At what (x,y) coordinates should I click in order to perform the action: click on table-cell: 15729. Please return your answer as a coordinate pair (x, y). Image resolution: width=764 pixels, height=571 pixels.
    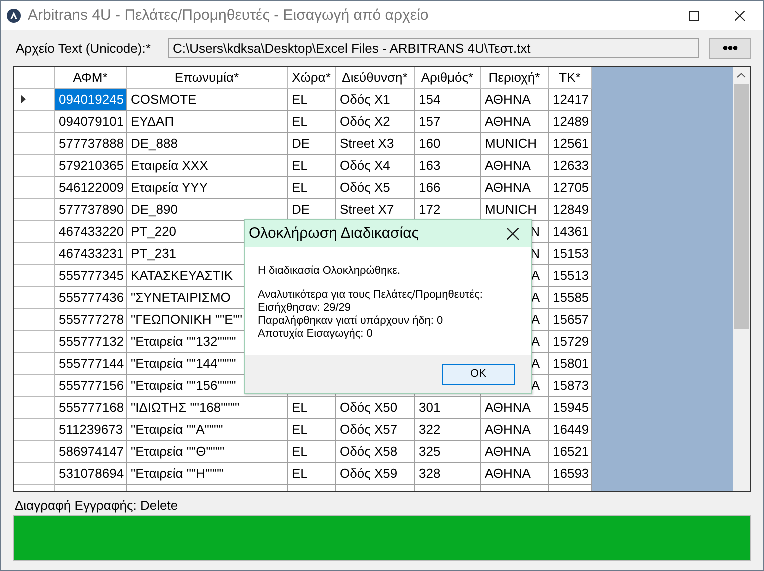
    Looking at the image, I should click on (570, 342).